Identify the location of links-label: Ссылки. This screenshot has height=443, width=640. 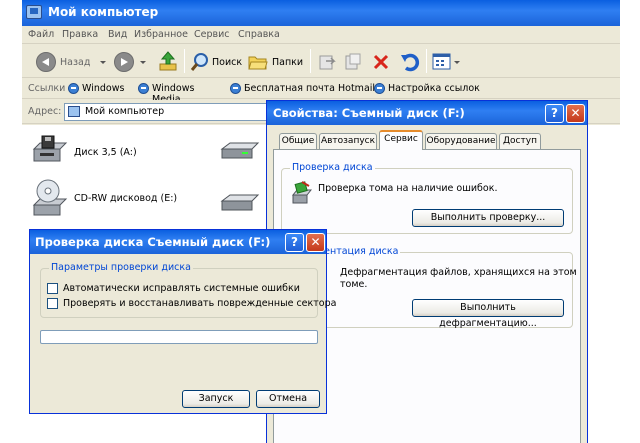
(47, 88).